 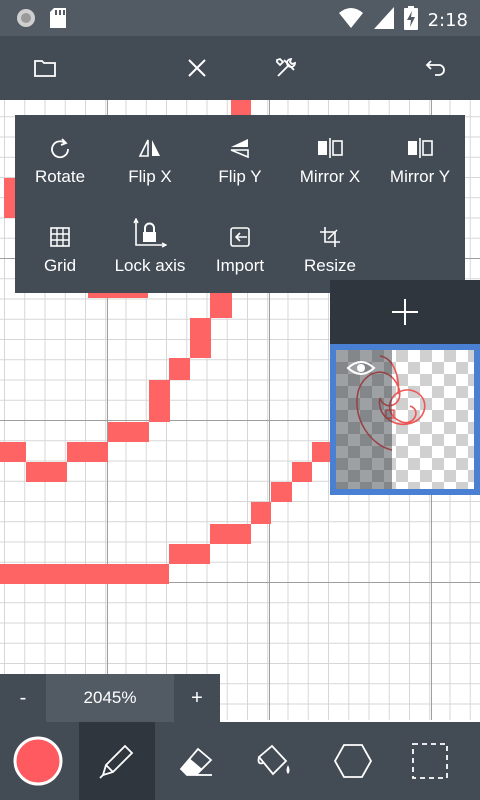 I want to click on tools-button, so click(x=286, y=68).